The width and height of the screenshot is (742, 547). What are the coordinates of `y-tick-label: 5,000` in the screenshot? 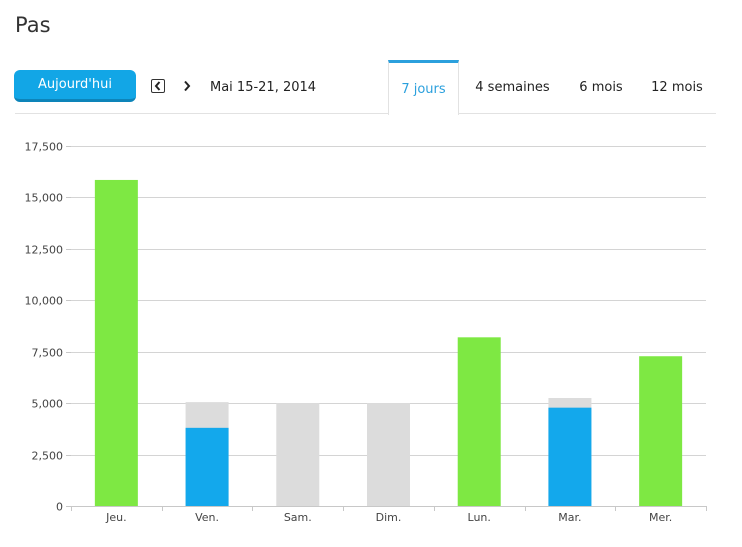 It's located at (48, 404).